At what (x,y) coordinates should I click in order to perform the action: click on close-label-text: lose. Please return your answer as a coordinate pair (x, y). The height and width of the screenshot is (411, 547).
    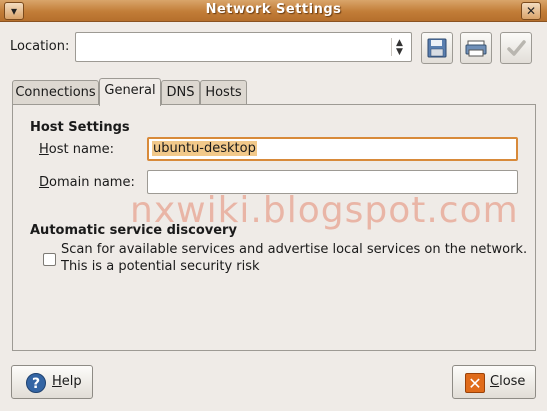
    Looking at the image, I should click on (512, 381).